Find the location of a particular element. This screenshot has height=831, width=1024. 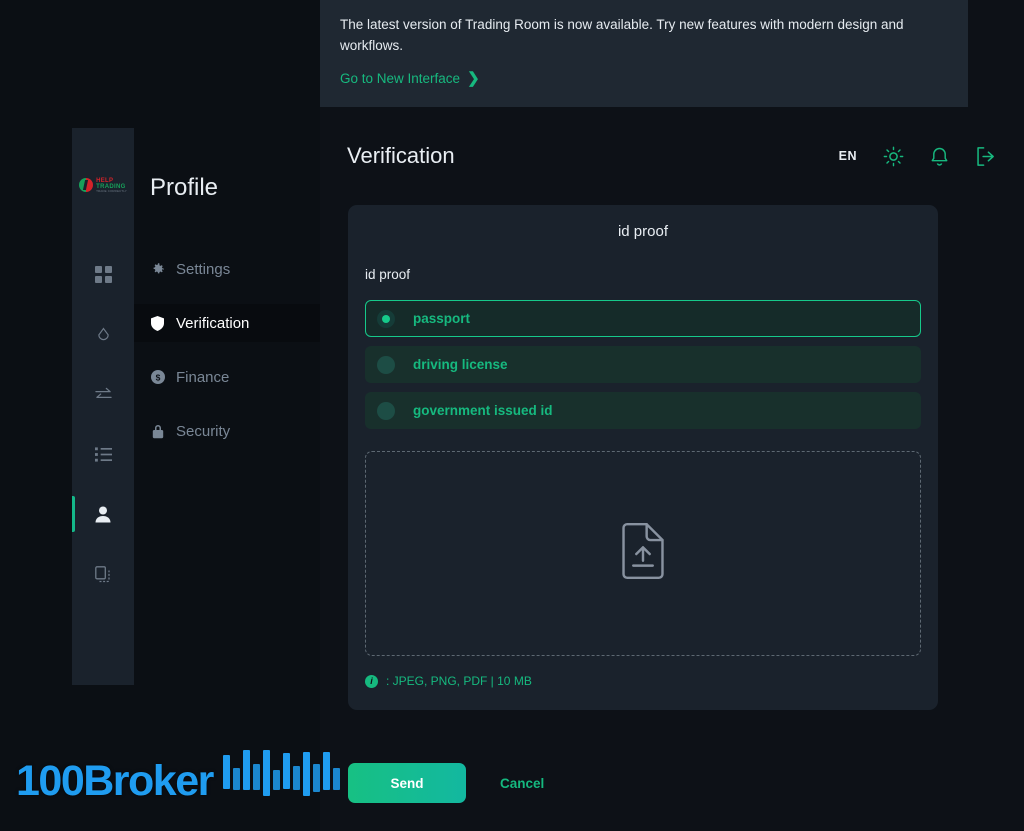

header-actions: EN is located at coordinates (917, 156).